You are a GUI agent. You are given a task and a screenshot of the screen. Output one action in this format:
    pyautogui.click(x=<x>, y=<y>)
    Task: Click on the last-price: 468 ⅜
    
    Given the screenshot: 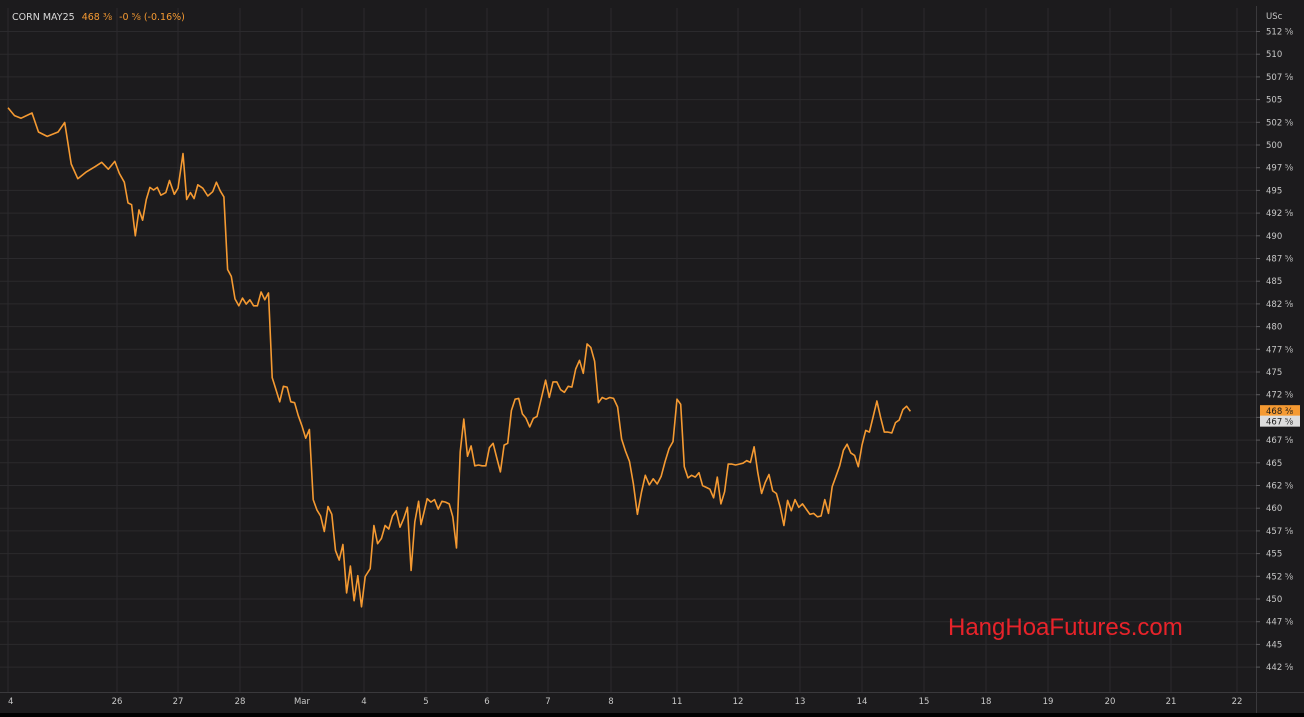 What is the action you would take?
    pyautogui.click(x=97, y=17)
    